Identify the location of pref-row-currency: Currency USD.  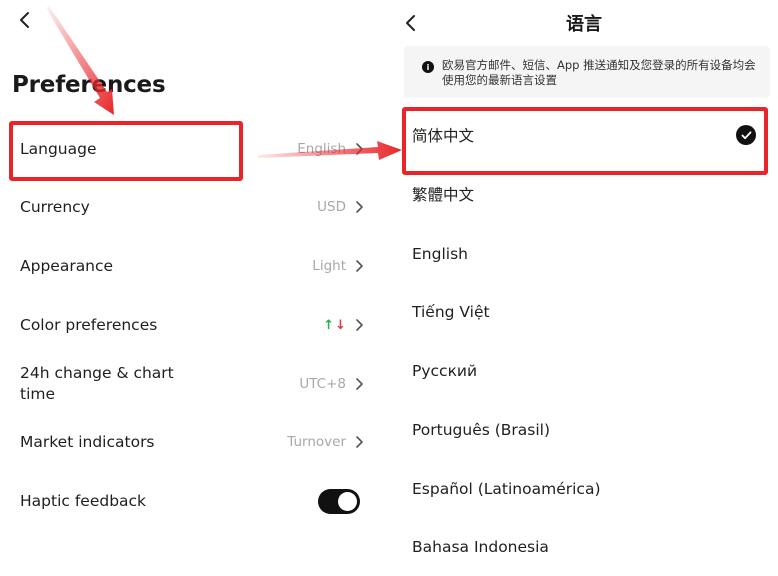
(192, 207).